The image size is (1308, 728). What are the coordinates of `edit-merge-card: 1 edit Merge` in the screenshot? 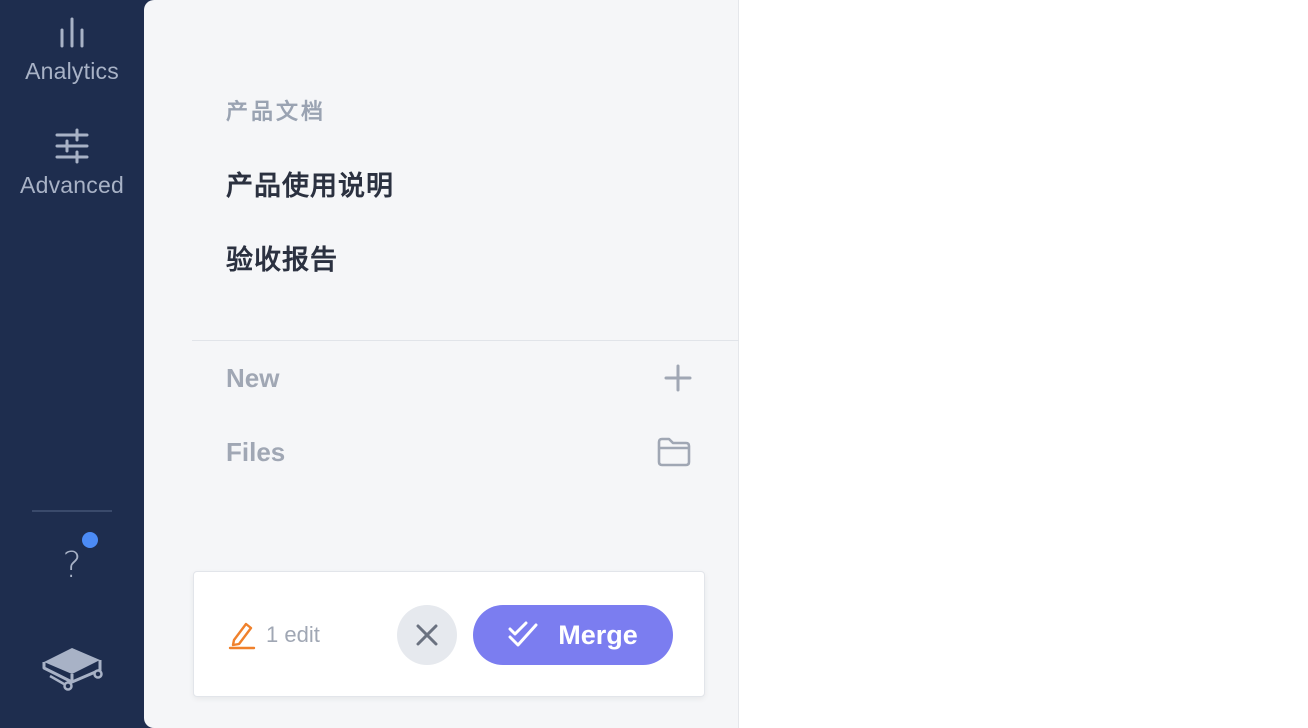 It's located at (449, 634).